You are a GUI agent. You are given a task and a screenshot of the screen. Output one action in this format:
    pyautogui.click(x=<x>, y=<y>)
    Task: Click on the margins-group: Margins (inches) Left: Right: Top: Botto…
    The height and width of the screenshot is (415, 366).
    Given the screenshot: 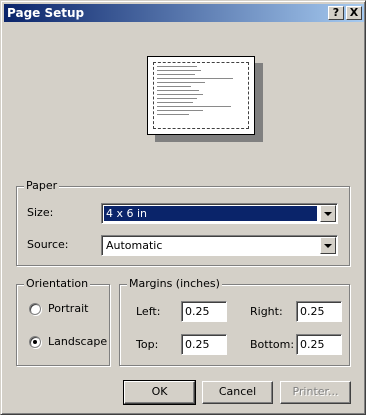 What is the action you would take?
    pyautogui.click(x=234, y=321)
    